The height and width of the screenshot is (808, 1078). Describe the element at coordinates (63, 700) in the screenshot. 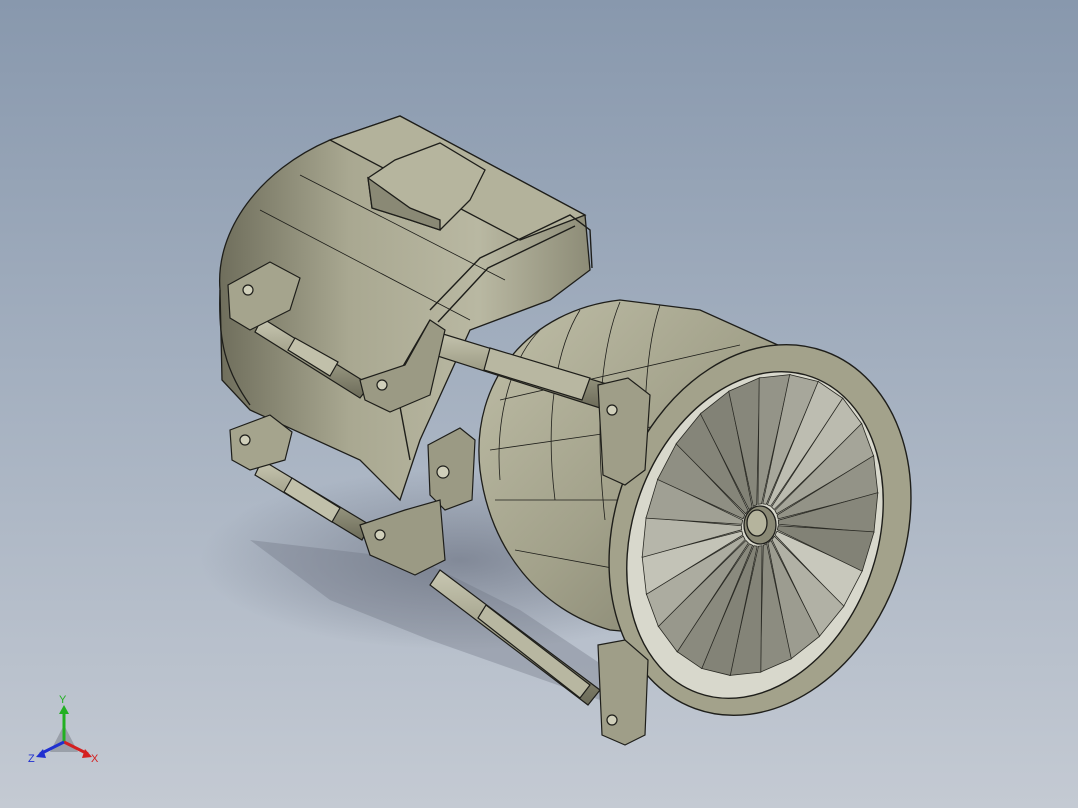

I see `triad-y-label: Y` at that location.